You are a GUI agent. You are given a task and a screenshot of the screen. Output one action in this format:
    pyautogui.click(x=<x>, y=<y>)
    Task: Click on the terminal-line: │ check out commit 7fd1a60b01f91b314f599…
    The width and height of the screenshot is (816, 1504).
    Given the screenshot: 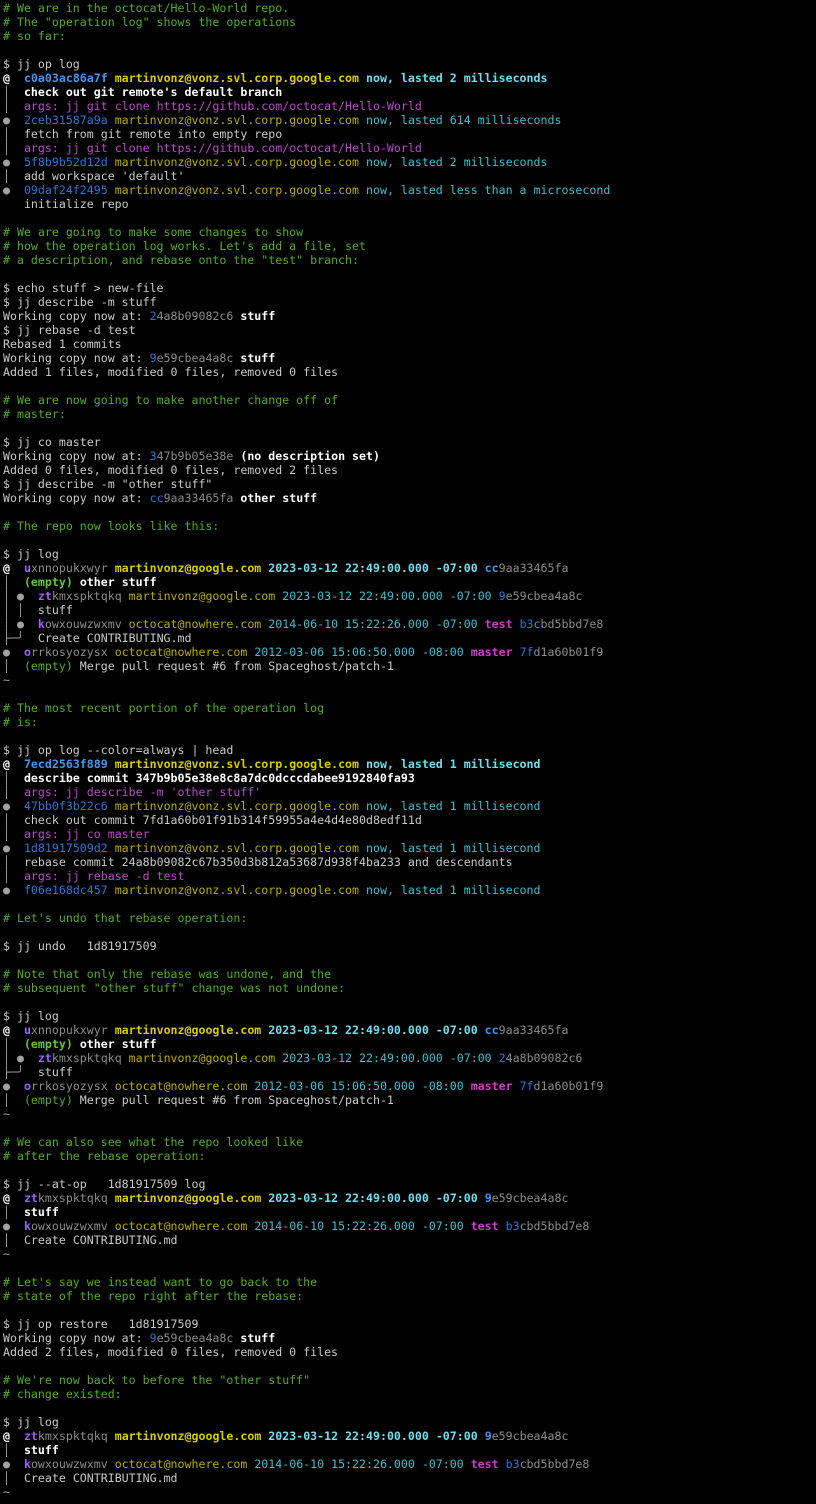 What is the action you would take?
    pyautogui.click(x=212, y=820)
    